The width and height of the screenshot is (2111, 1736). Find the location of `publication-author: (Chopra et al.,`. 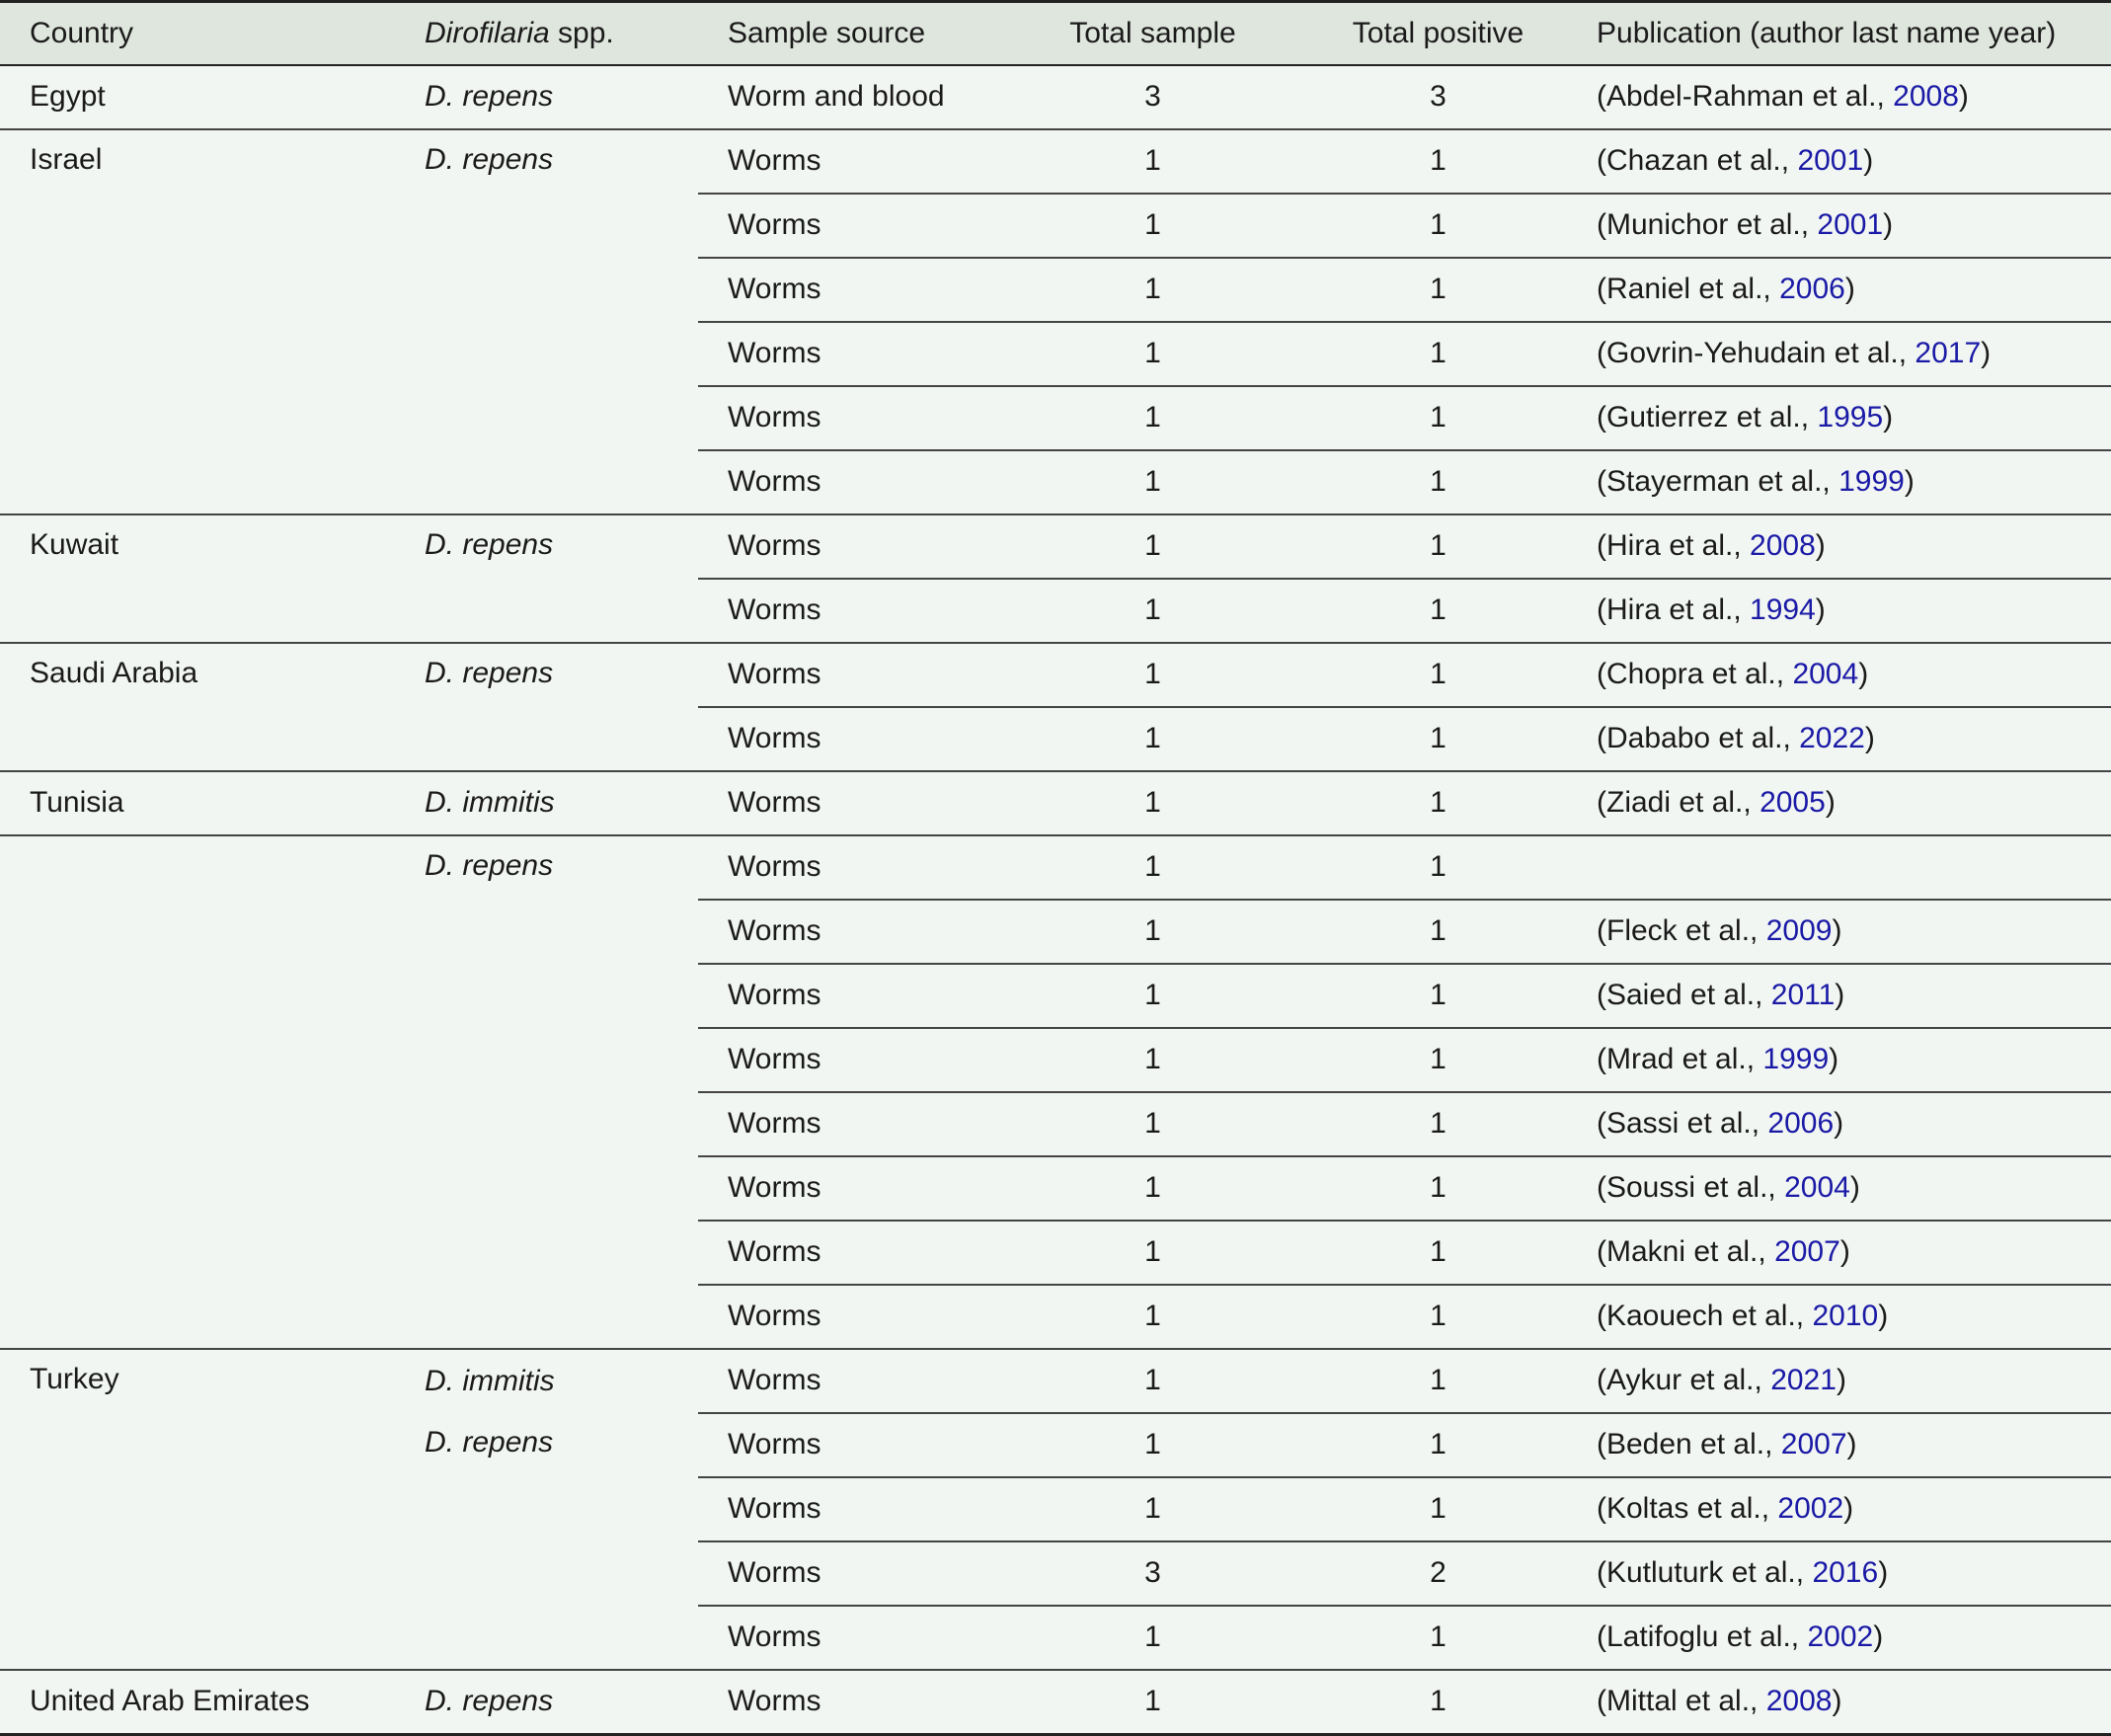

publication-author: (Chopra et al., is located at coordinates (1695, 674).